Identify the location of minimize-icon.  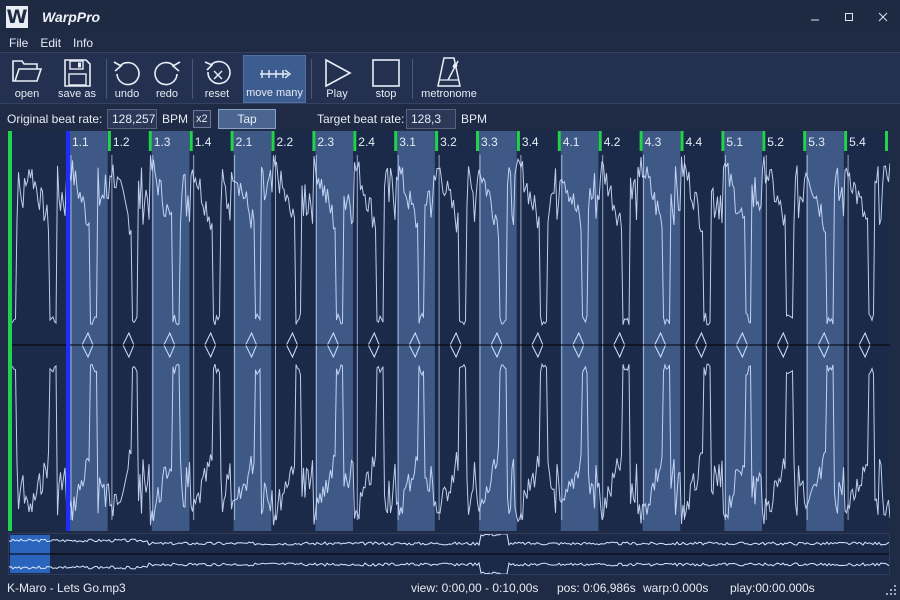
(815, 20).